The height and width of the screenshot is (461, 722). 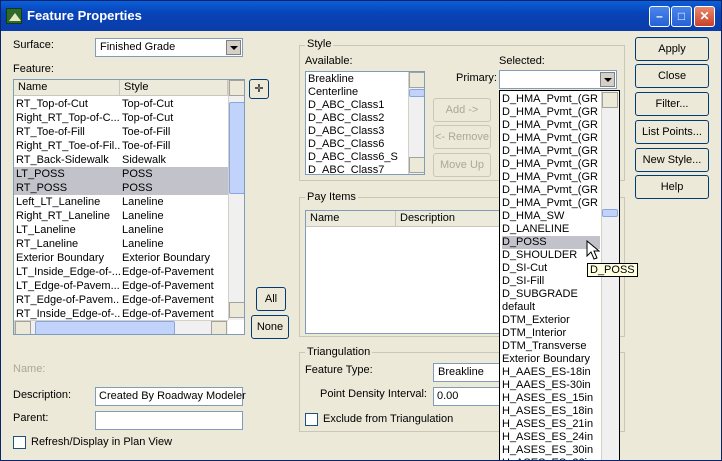 What do you see at coordinates (551, 333) in the screenshot?
I see `dropdown-item: DTM_Interior` at bounding box center [551, 333].